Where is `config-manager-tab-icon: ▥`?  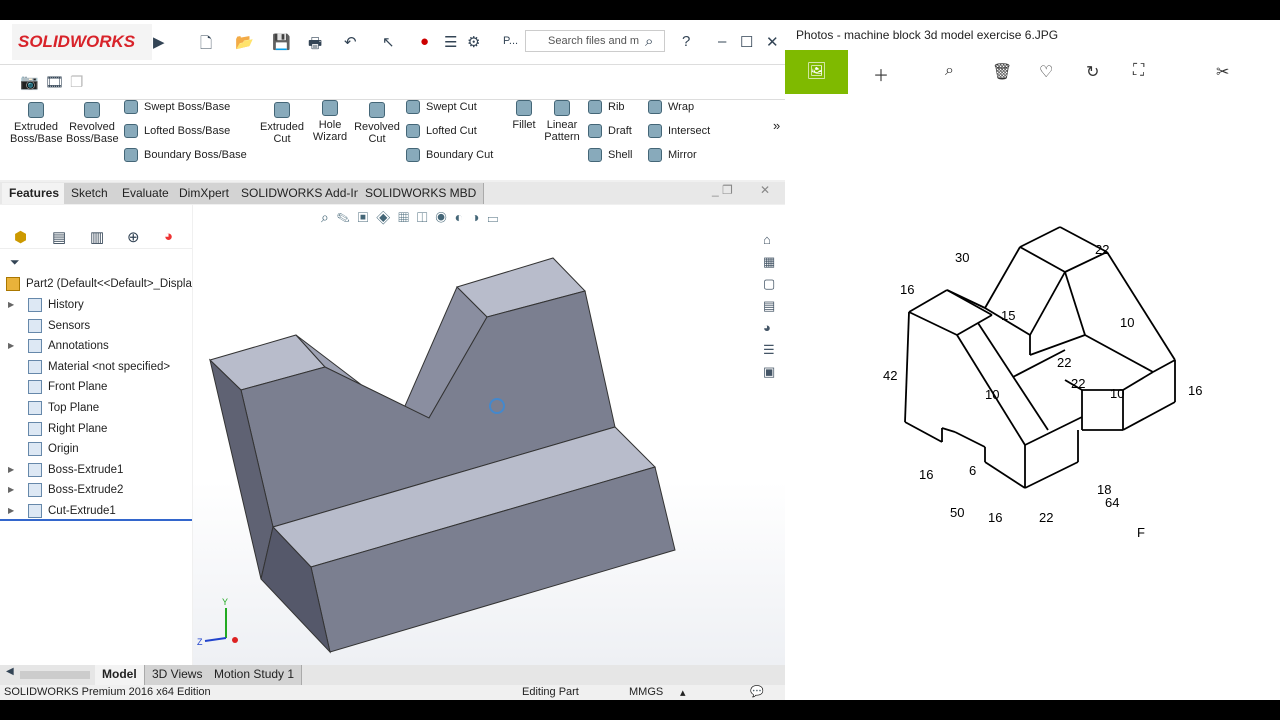
config-manager-tab-icon: ▥ is located at coordinates (97, 237).